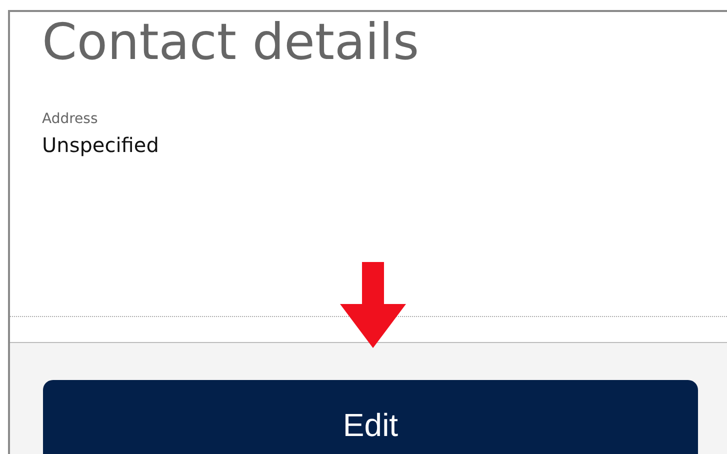 The height and width of the screenshot is (454, 727). Describe the element at coordinates (370, 417) in the screenshot. I see `edit-button: Edit` at that location.